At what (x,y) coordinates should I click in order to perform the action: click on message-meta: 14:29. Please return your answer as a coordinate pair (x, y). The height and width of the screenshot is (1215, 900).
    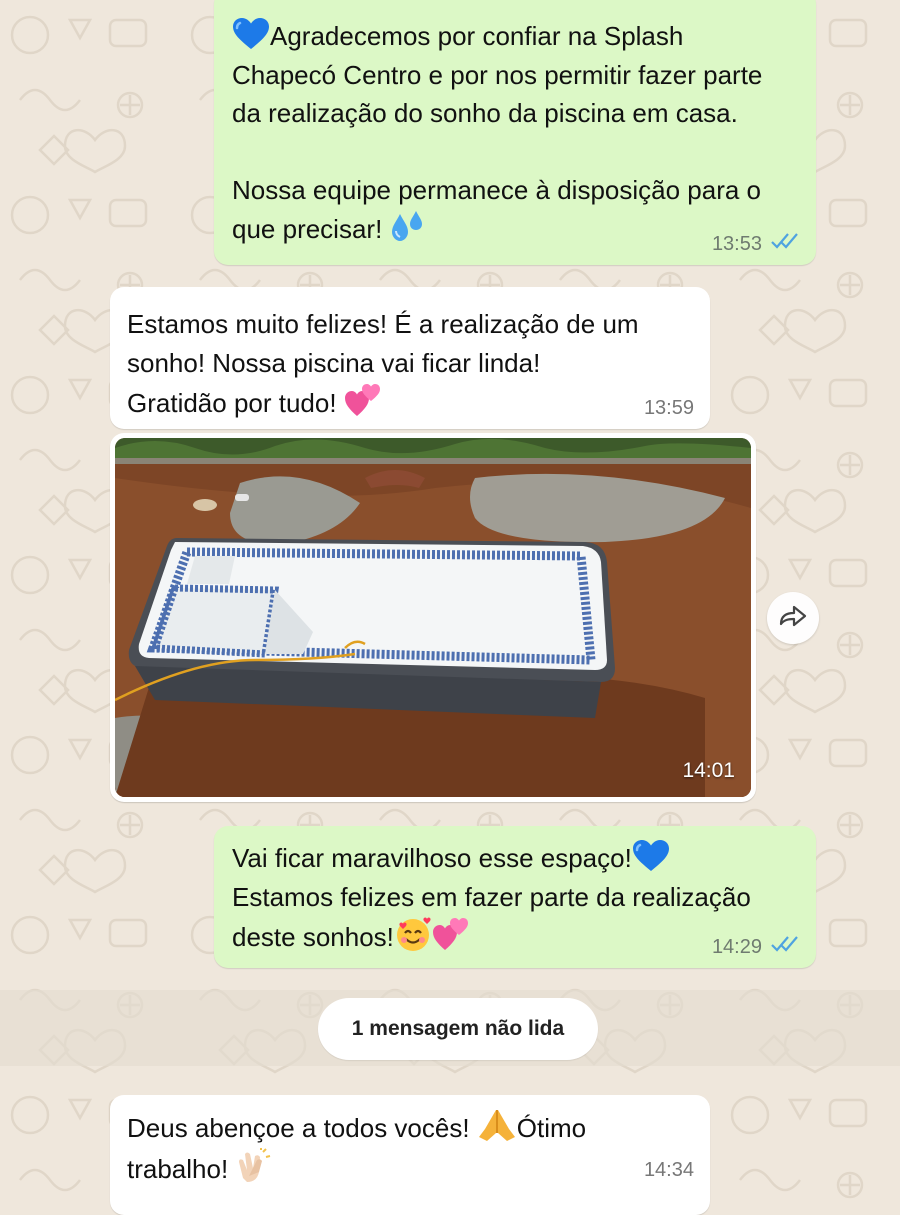
    Looking at the image, I should click on (756, 946).